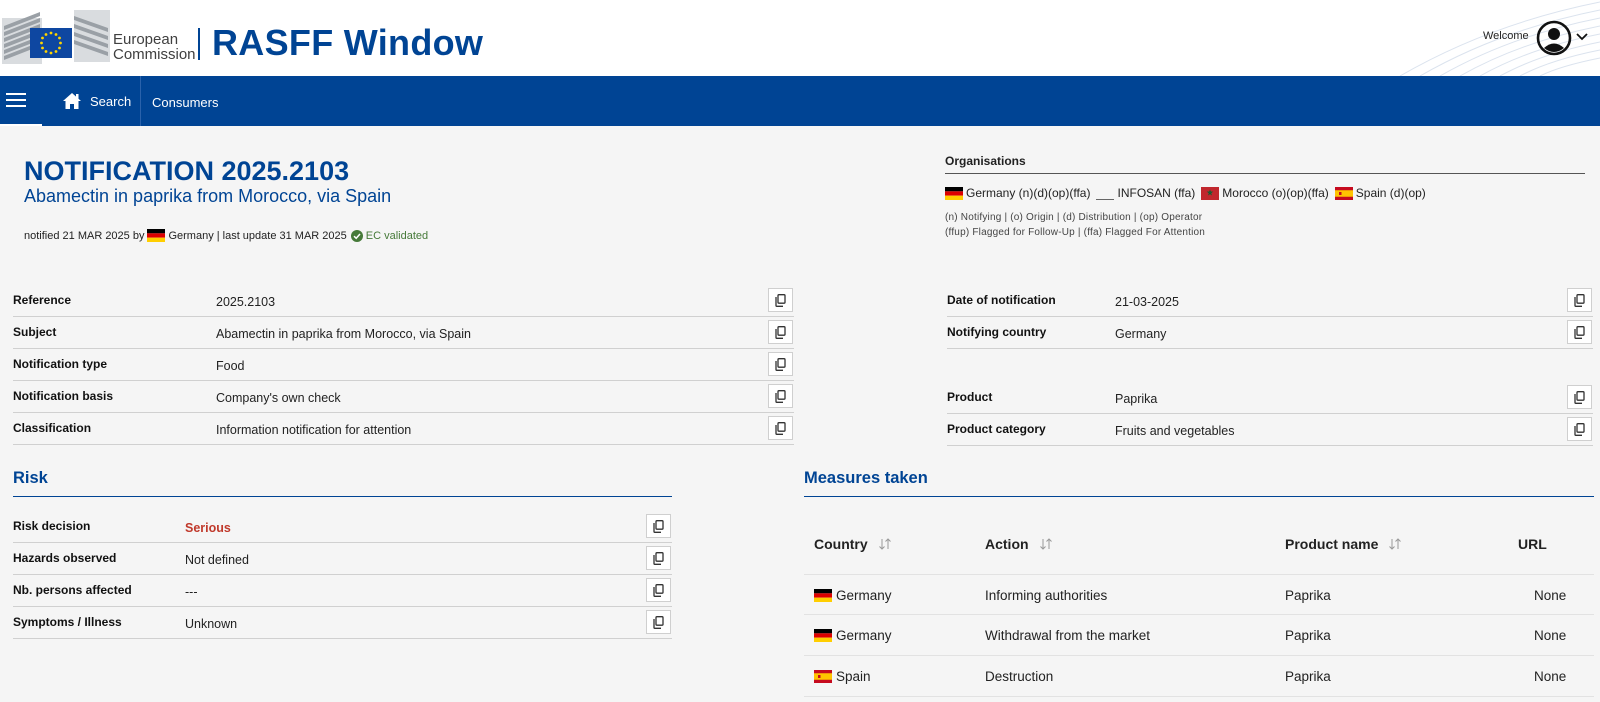 This screenshot has width=1600, height=702. Describe the element at coordinates (16, 94) in the screenshot. I see `menu-icon` at that location.